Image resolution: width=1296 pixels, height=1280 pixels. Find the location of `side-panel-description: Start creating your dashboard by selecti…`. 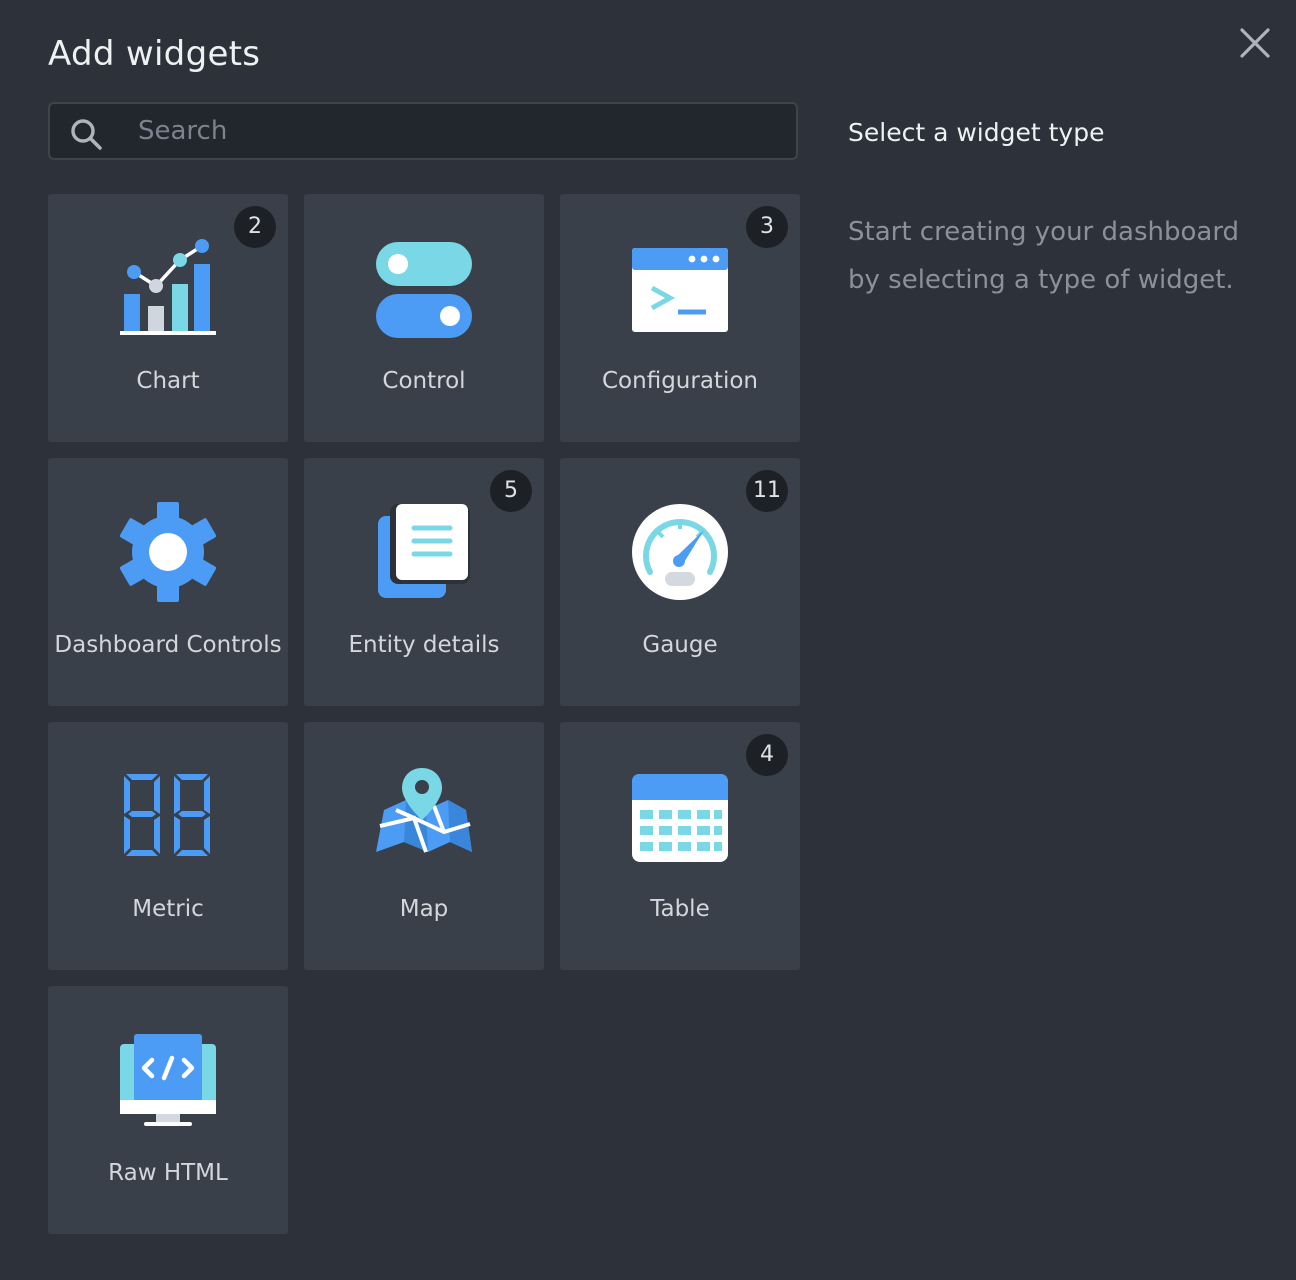

side-panel-description: Start creating your dashboard by selecti… is located at coordinates (1044, 256).